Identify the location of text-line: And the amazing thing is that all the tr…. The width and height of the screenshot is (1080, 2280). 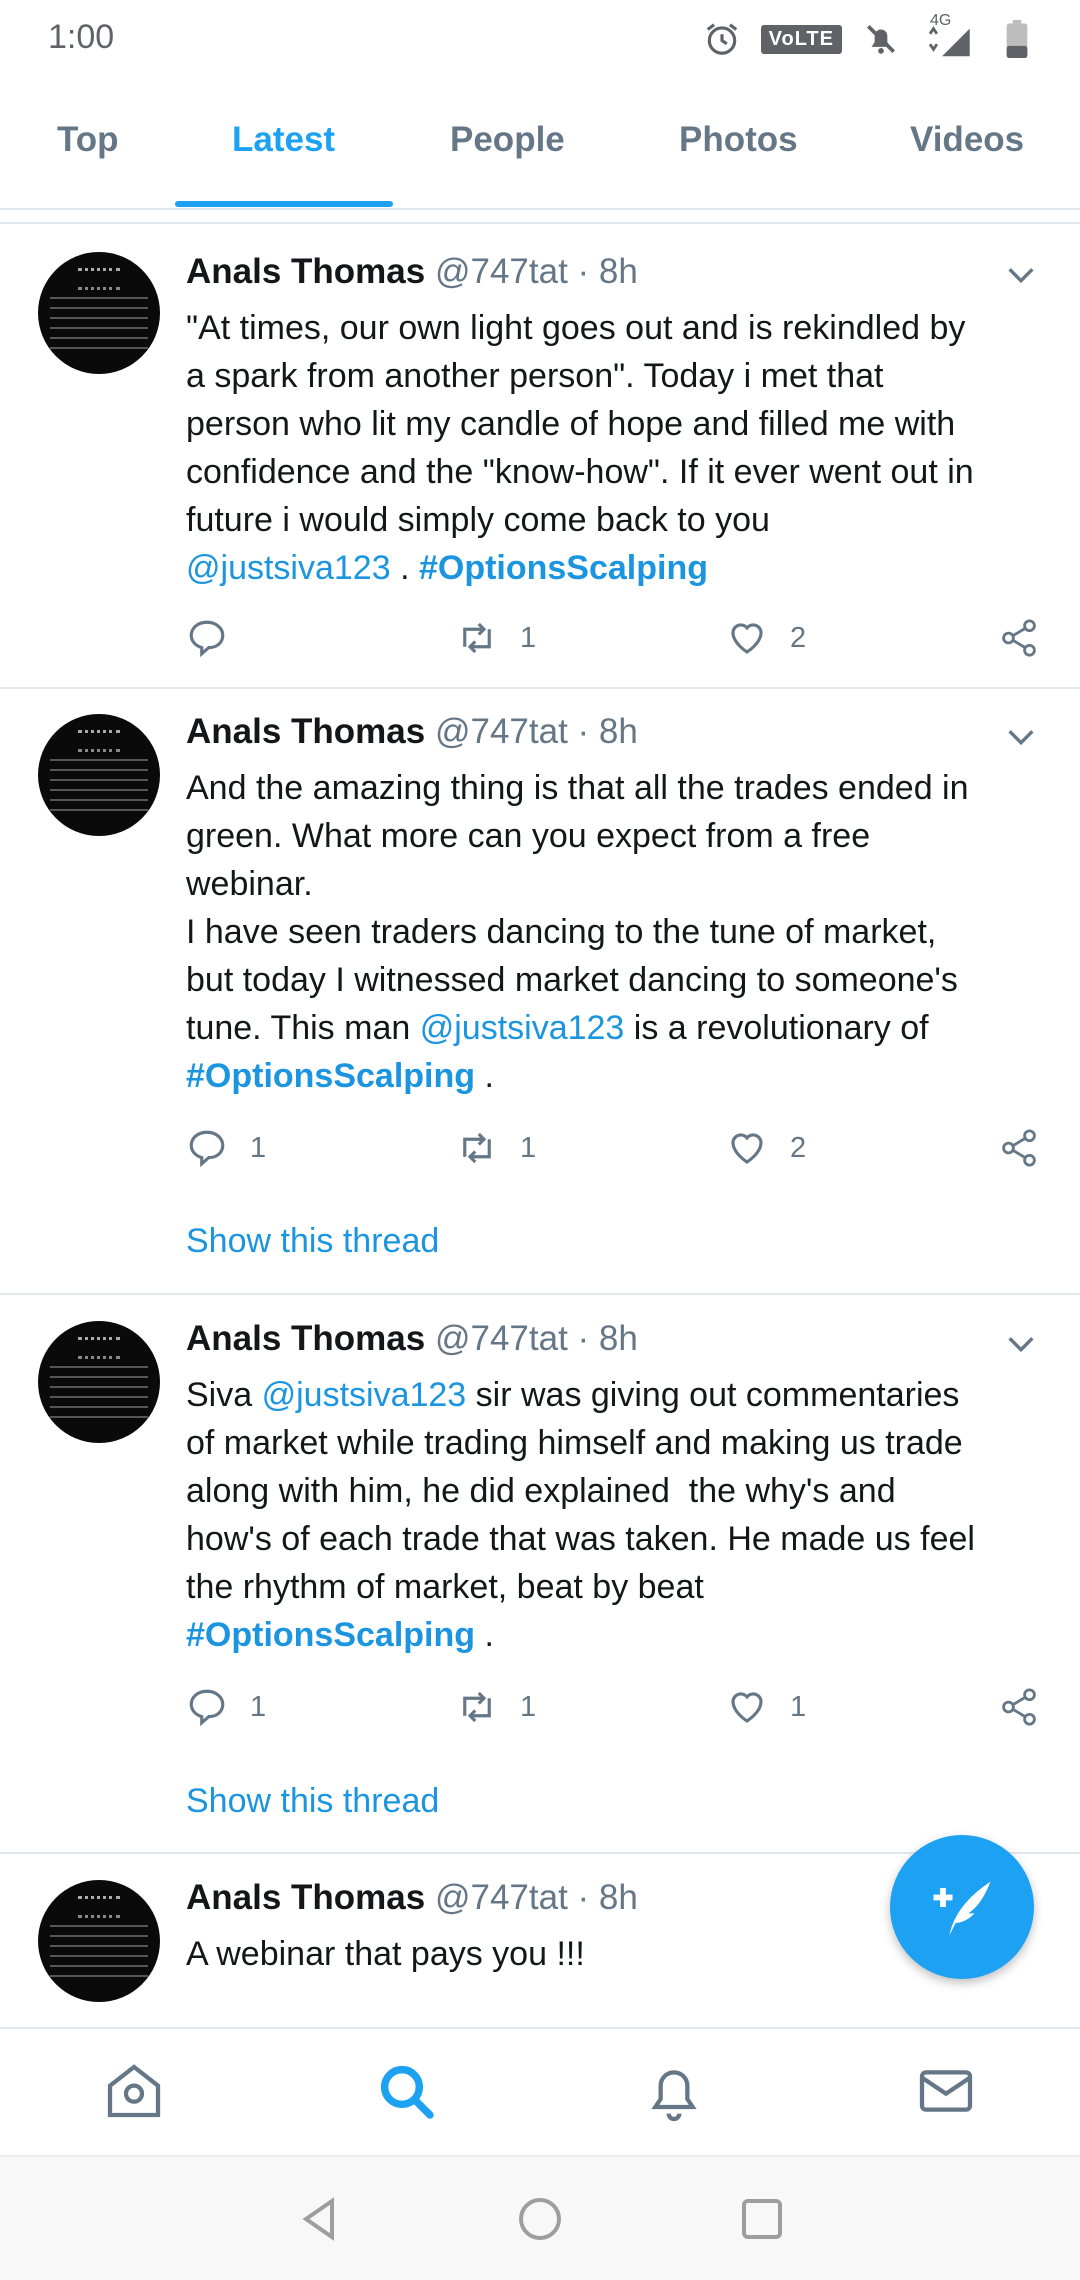
(577, 788).